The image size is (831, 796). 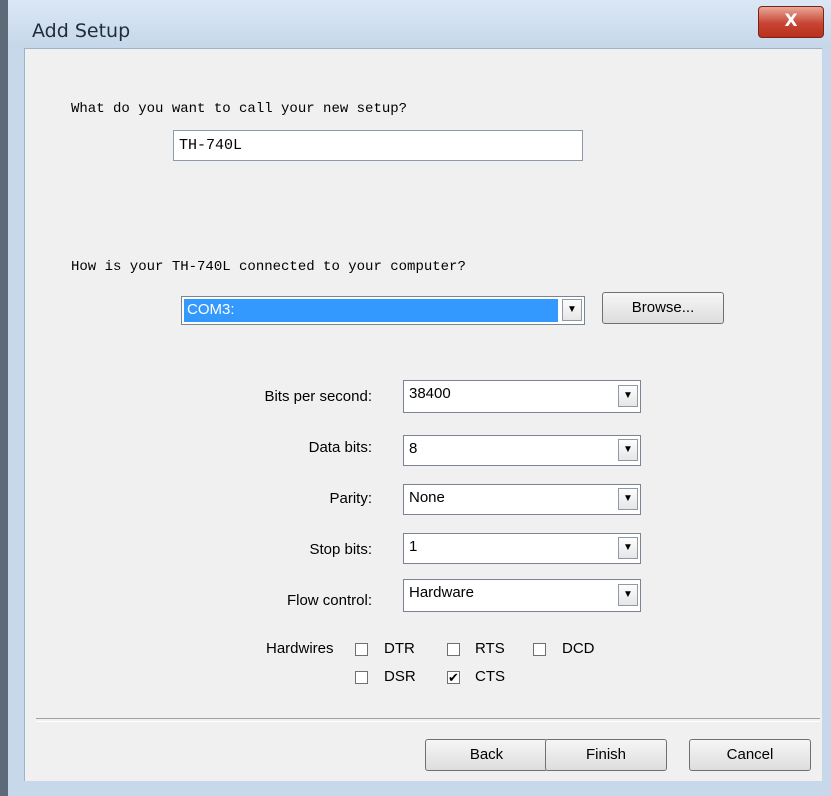 I want to click on stop-bits-label: Stop bits:, so click(x=340, y=549).